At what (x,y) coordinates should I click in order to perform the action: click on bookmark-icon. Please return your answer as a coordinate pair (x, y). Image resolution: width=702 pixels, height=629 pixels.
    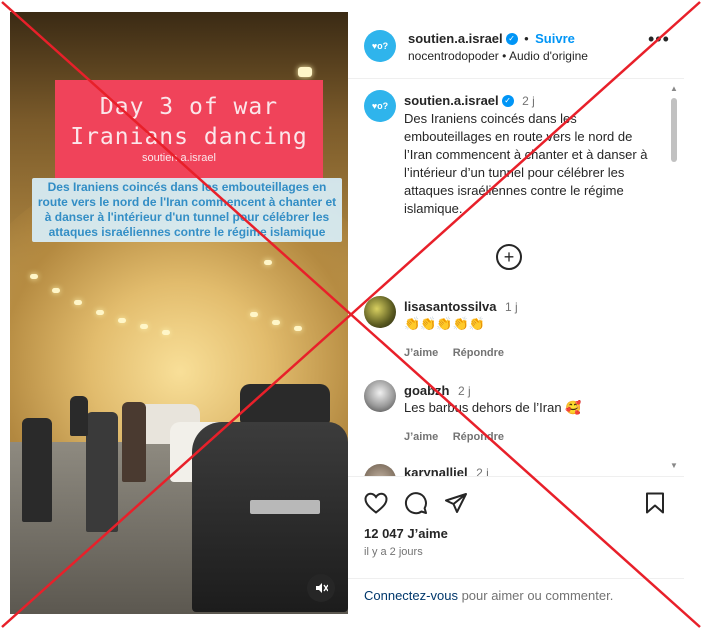
    Looking at the image, I should click on (655, 505).